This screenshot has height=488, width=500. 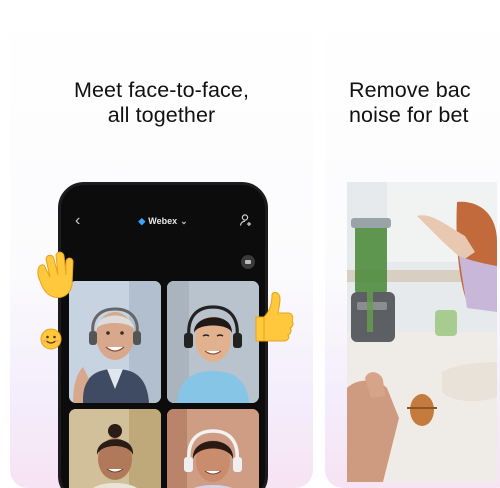 I want to click on meeting-title: ◆ Webex ⌄, so click(x=163, y=221).